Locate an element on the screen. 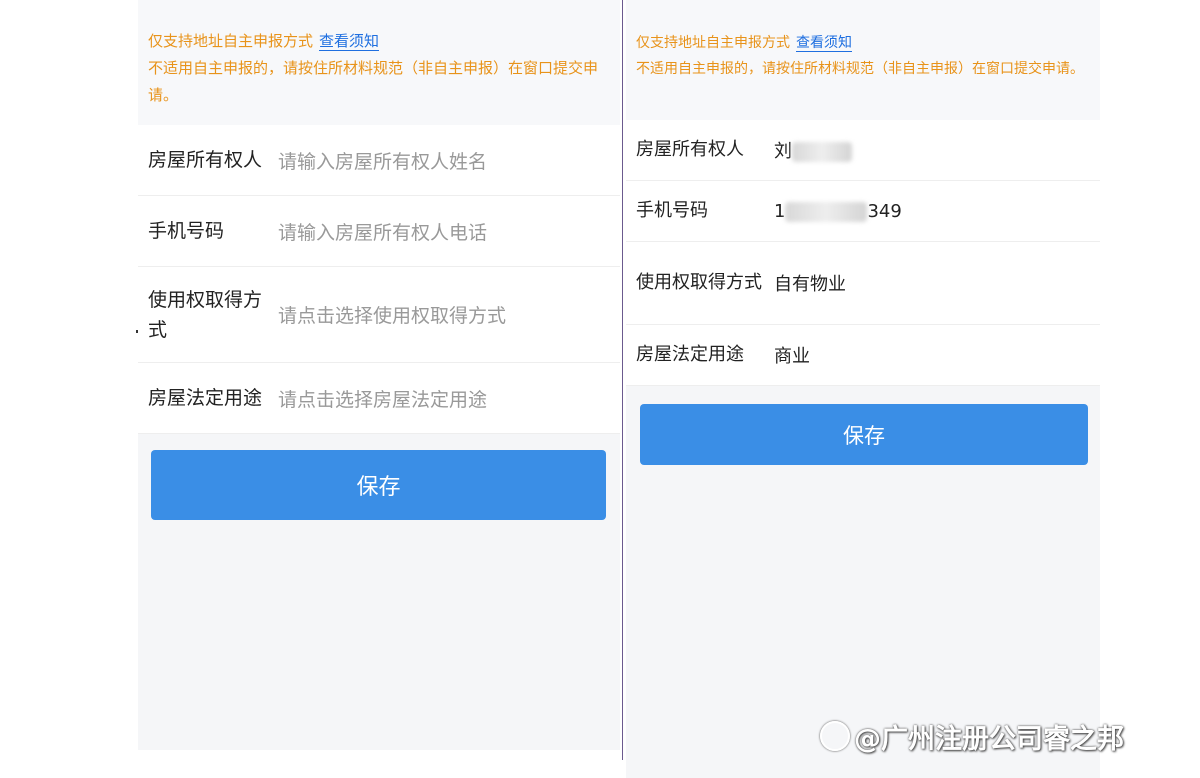  acquisition-method-select: 请点击选择使用权取得方式 is located at coordinates (392, 314).